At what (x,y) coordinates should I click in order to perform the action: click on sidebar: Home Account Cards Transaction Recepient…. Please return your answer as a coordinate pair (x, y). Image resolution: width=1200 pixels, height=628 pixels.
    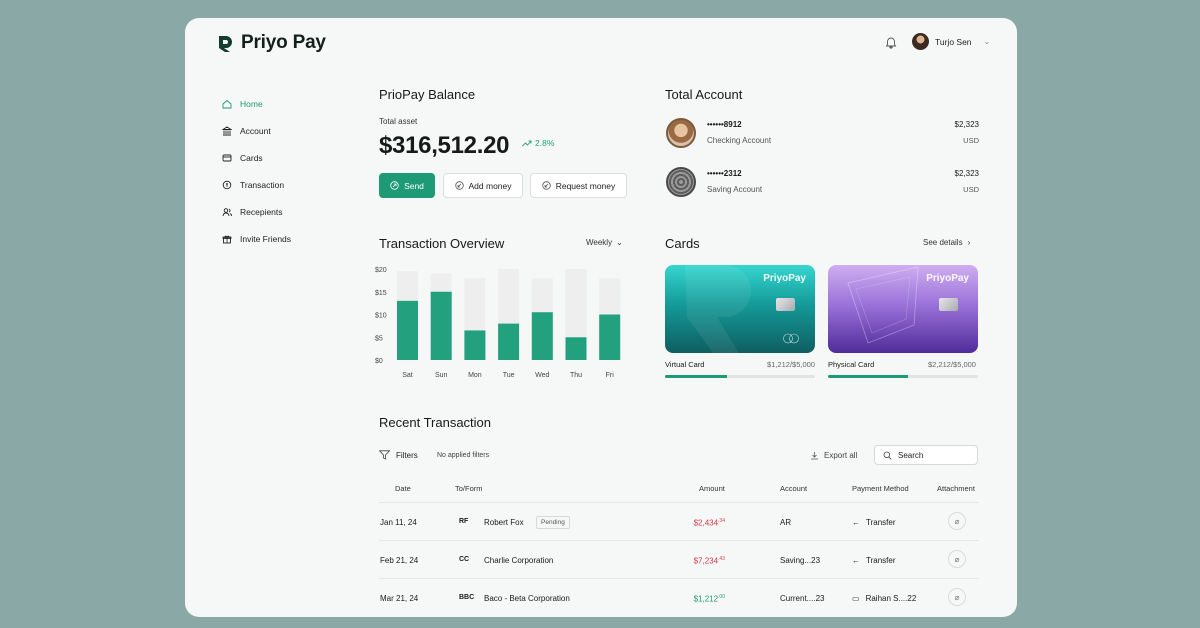
    Looking at the image, I should click on (282, 171).